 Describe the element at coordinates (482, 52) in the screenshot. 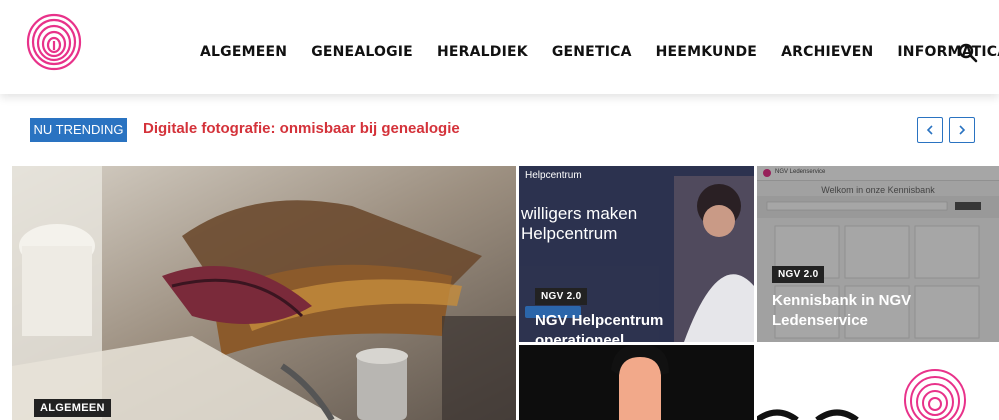

I see `nav-heraldiek: HERALDIEK` at that location.